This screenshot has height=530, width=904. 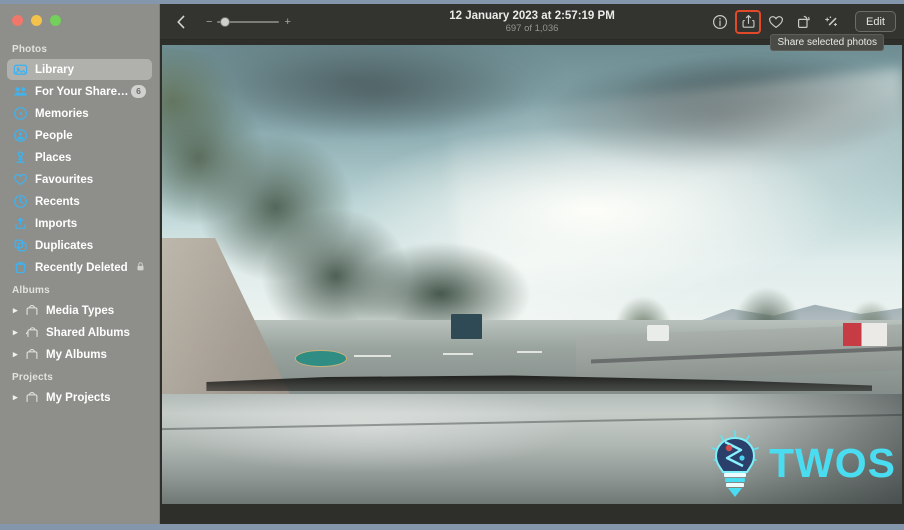 I want to click on share-tooltip: Share selected photos, so click(x=827, y=42).